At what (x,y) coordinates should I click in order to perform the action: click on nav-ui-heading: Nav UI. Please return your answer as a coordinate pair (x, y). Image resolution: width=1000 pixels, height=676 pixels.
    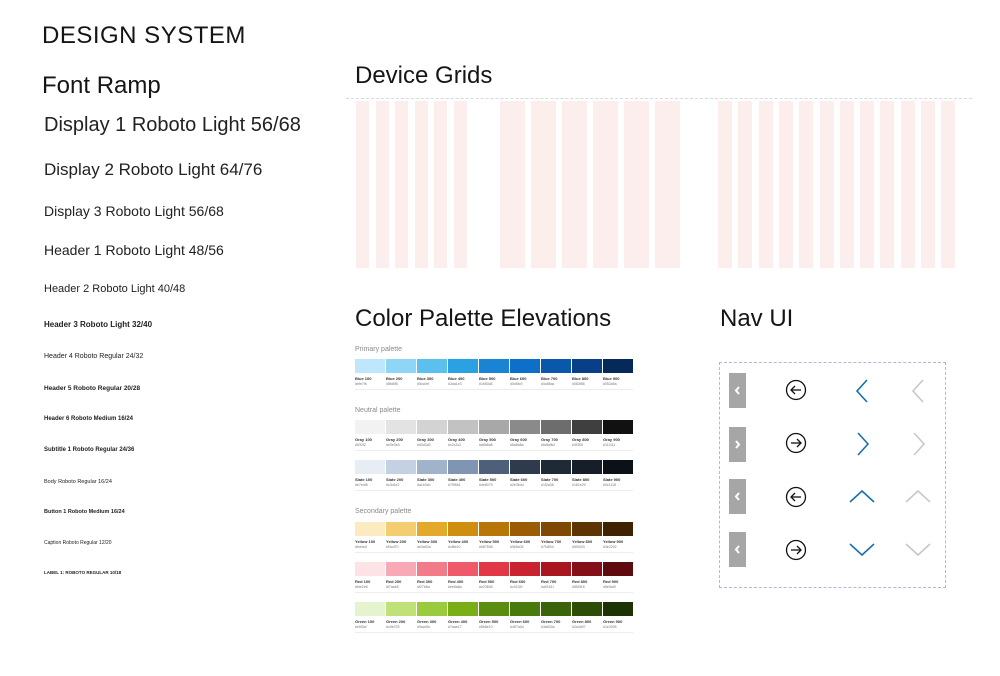
    Looking at the image, I should click on (757, 318).